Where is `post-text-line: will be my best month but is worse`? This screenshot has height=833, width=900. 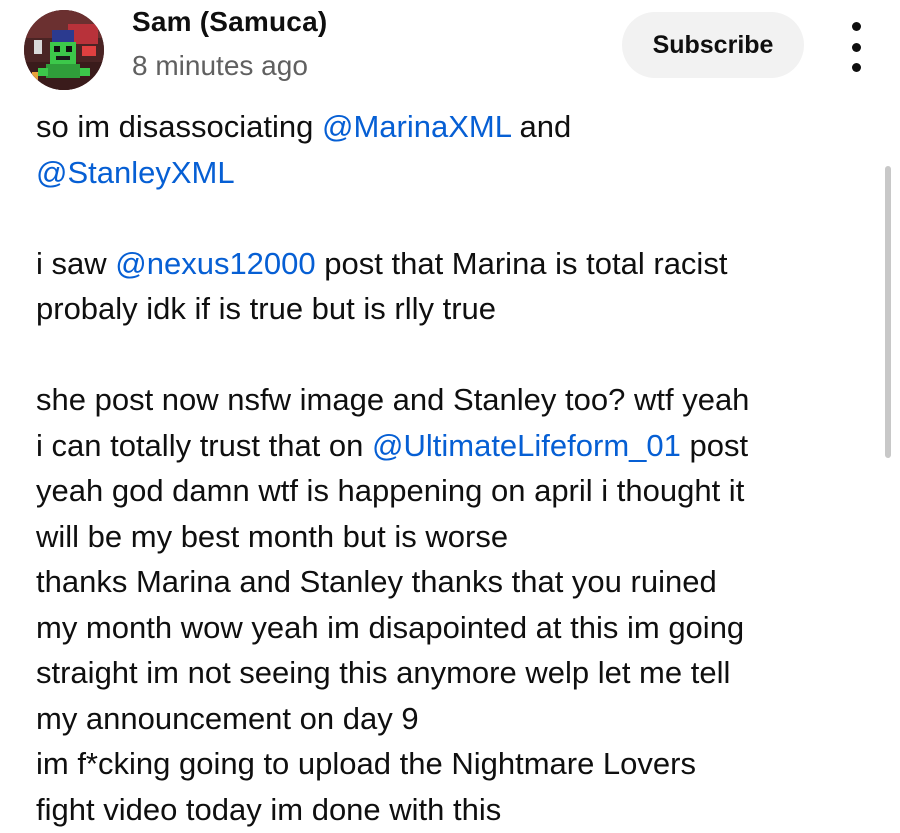
post-text-line: will be my best month but is worse is located at coordinates (451, 537).